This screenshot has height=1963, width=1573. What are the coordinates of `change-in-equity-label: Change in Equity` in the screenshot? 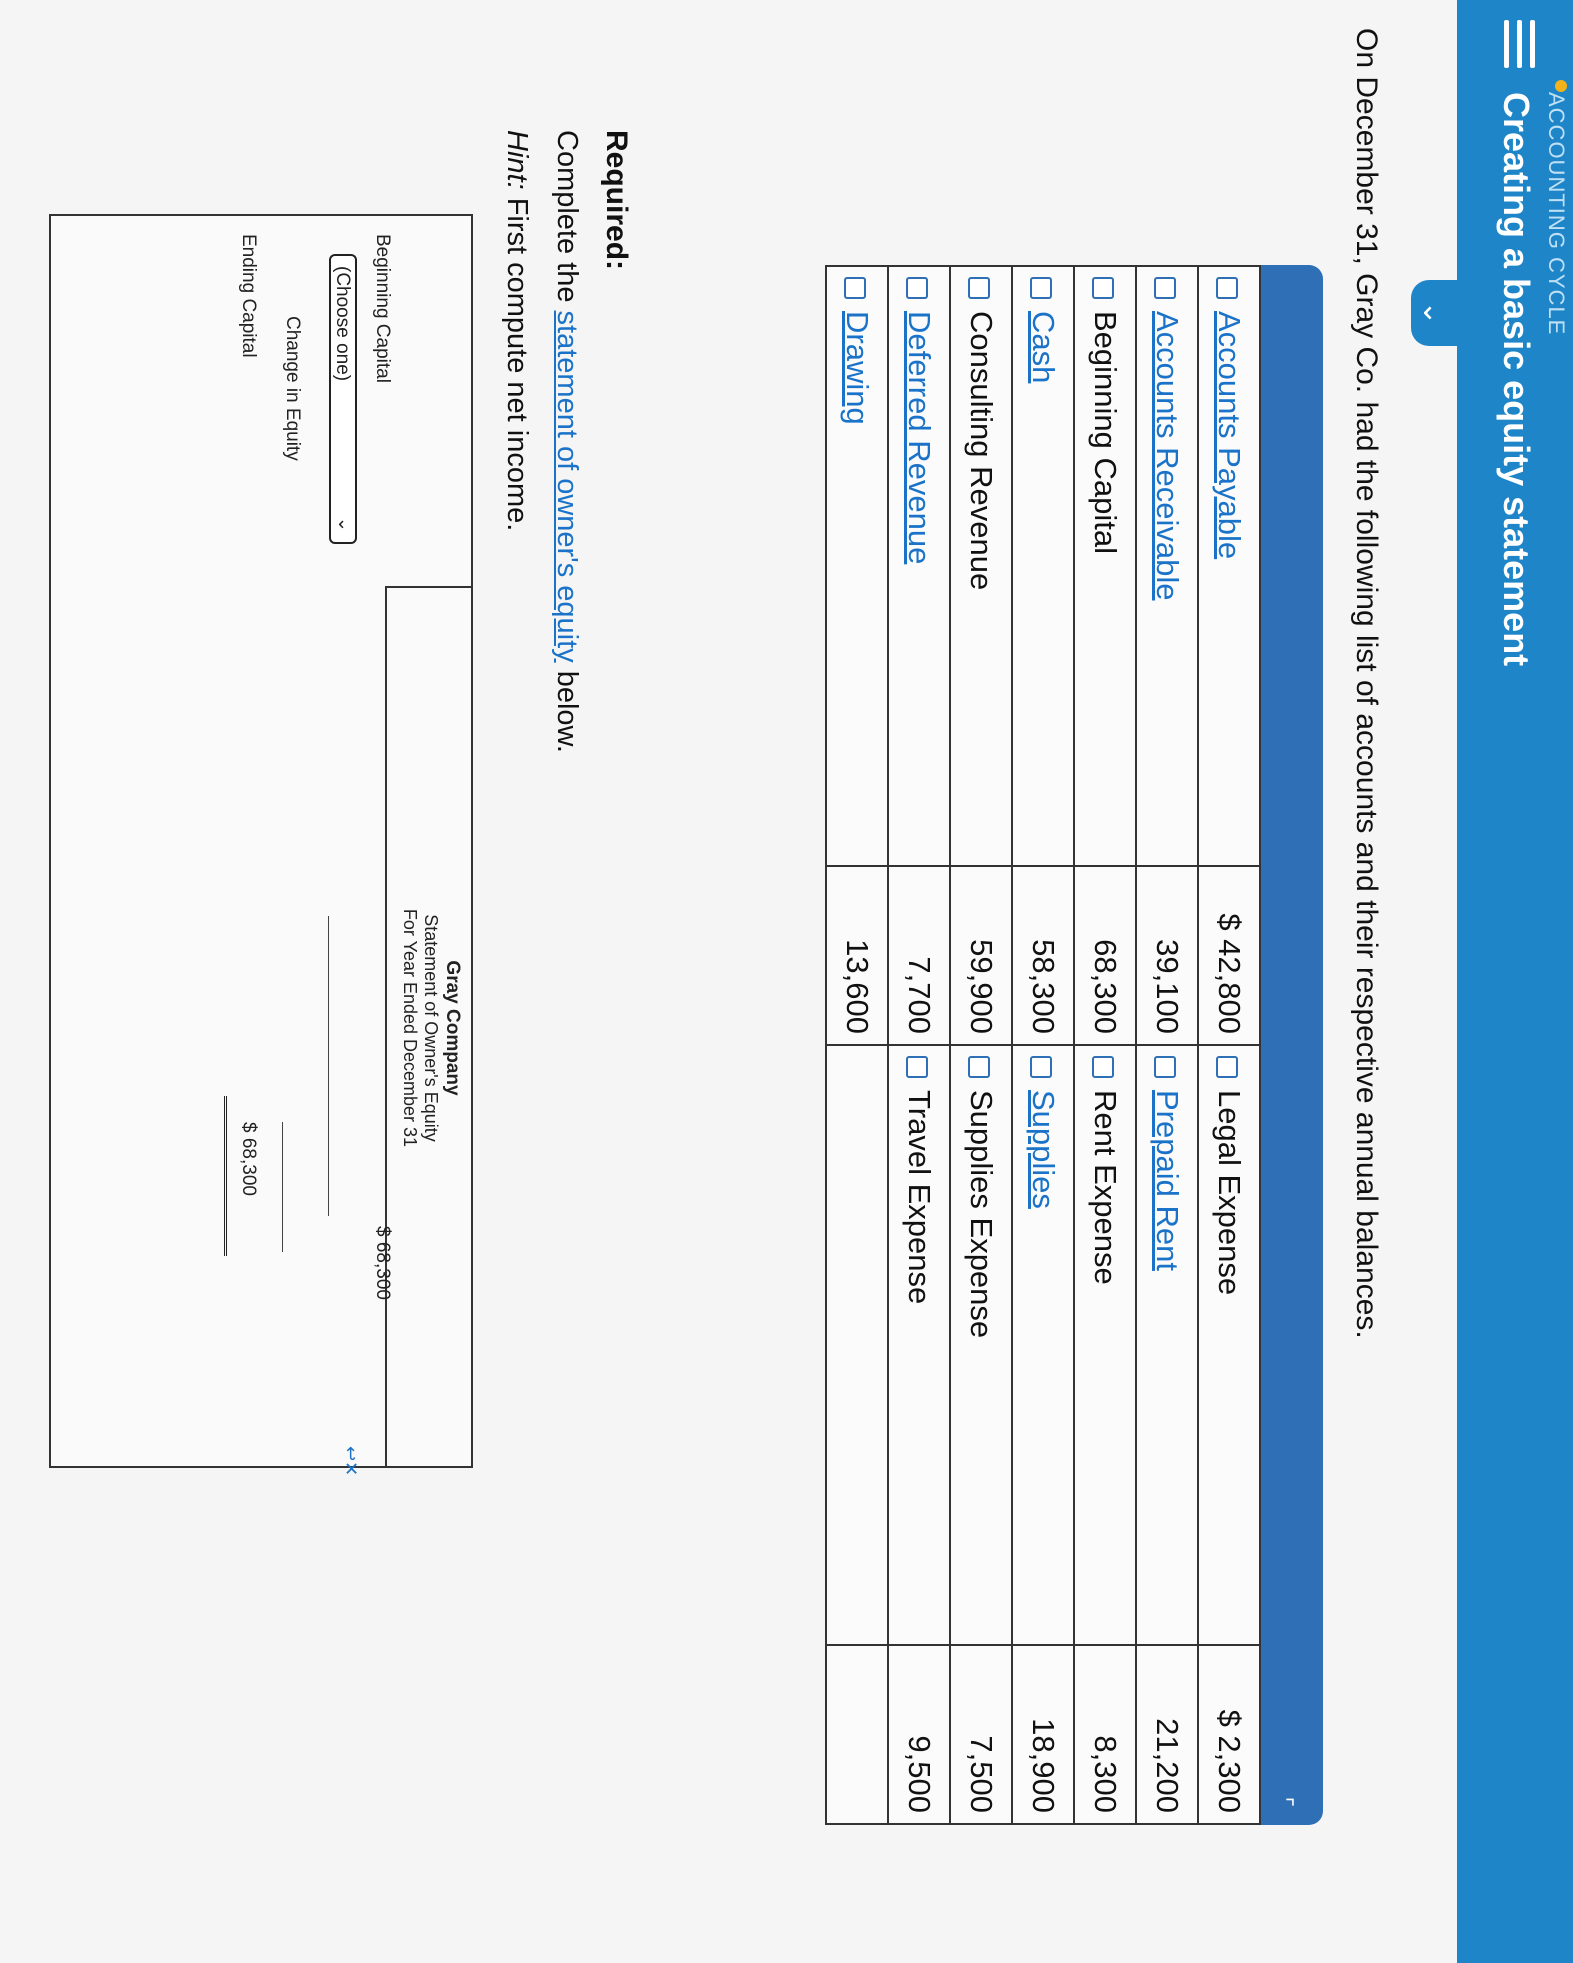 It's located at (292, 388).